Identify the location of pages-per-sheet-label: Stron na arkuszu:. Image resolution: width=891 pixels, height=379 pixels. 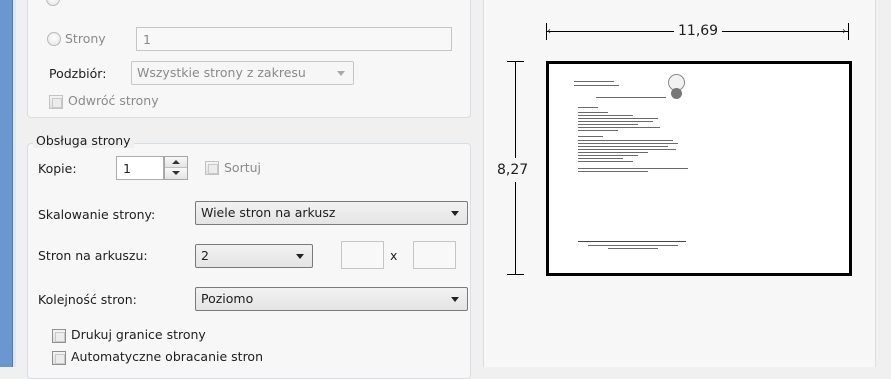
(93, 255).